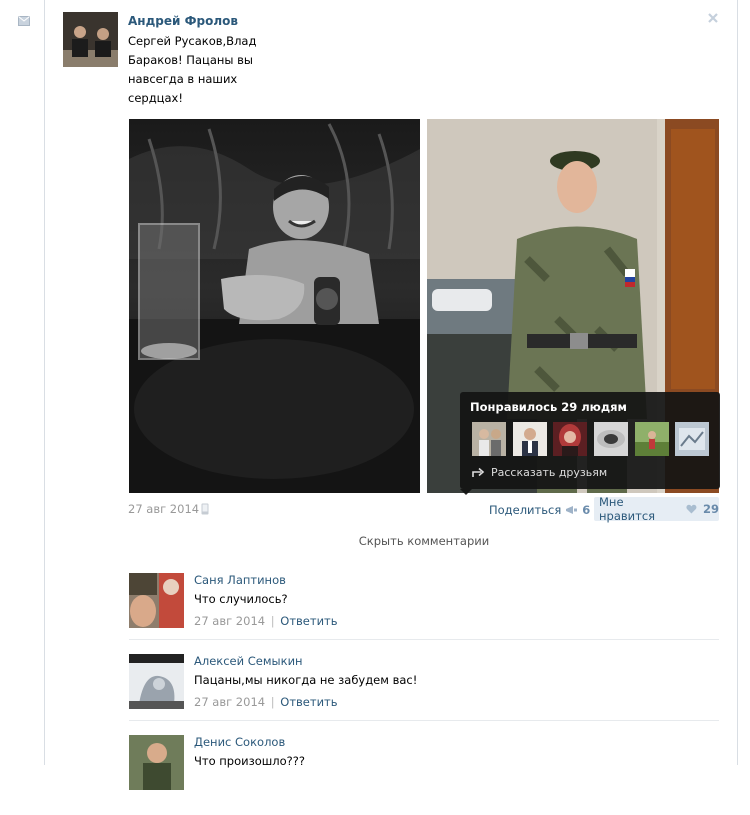 Image resolution: width=750 pixels, height=815 pixels. What do you see at coordinates (248, 661) in the screenshot?
I see `comment-author: Алексей Семыкин` at bounding box center [248, 661].